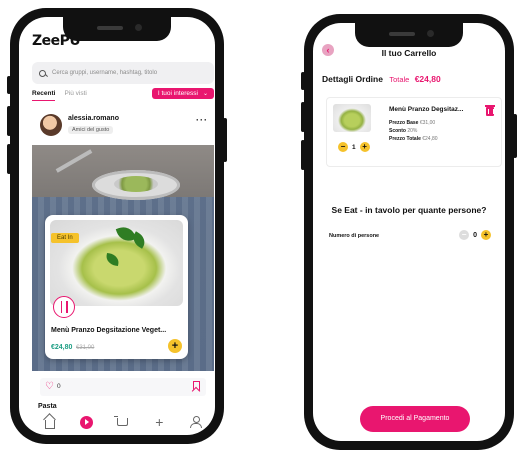 The width and height of the screenshot is (517, 450). I want to click on order-header-label: Dettagli Ordine, so click(352, 79).